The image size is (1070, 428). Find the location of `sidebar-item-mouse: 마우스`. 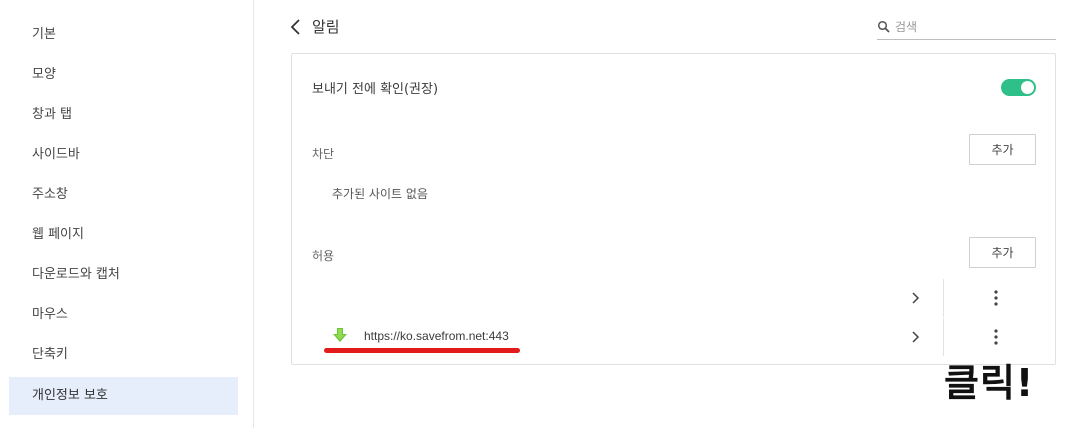

sidebar-item-mouse: 마우스 is located at coordinates (123, 315).